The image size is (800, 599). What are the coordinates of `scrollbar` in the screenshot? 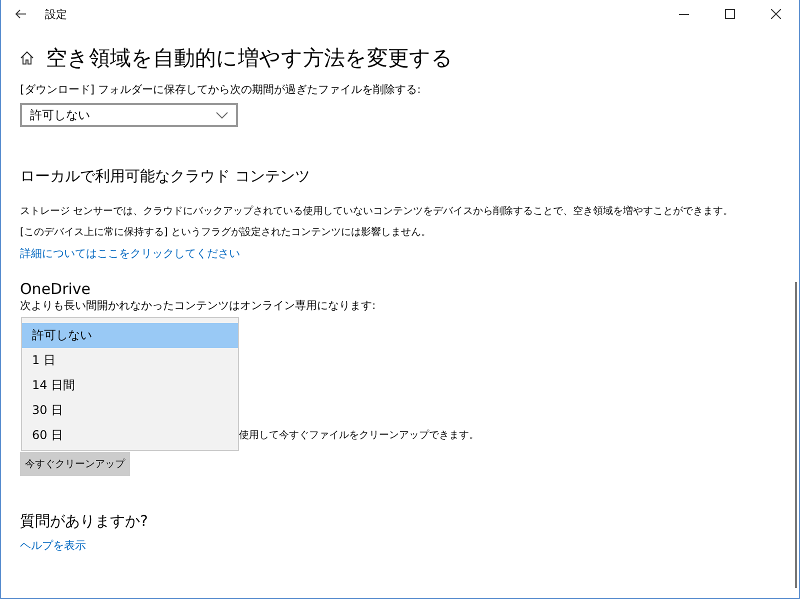 It's located at (796, 435).